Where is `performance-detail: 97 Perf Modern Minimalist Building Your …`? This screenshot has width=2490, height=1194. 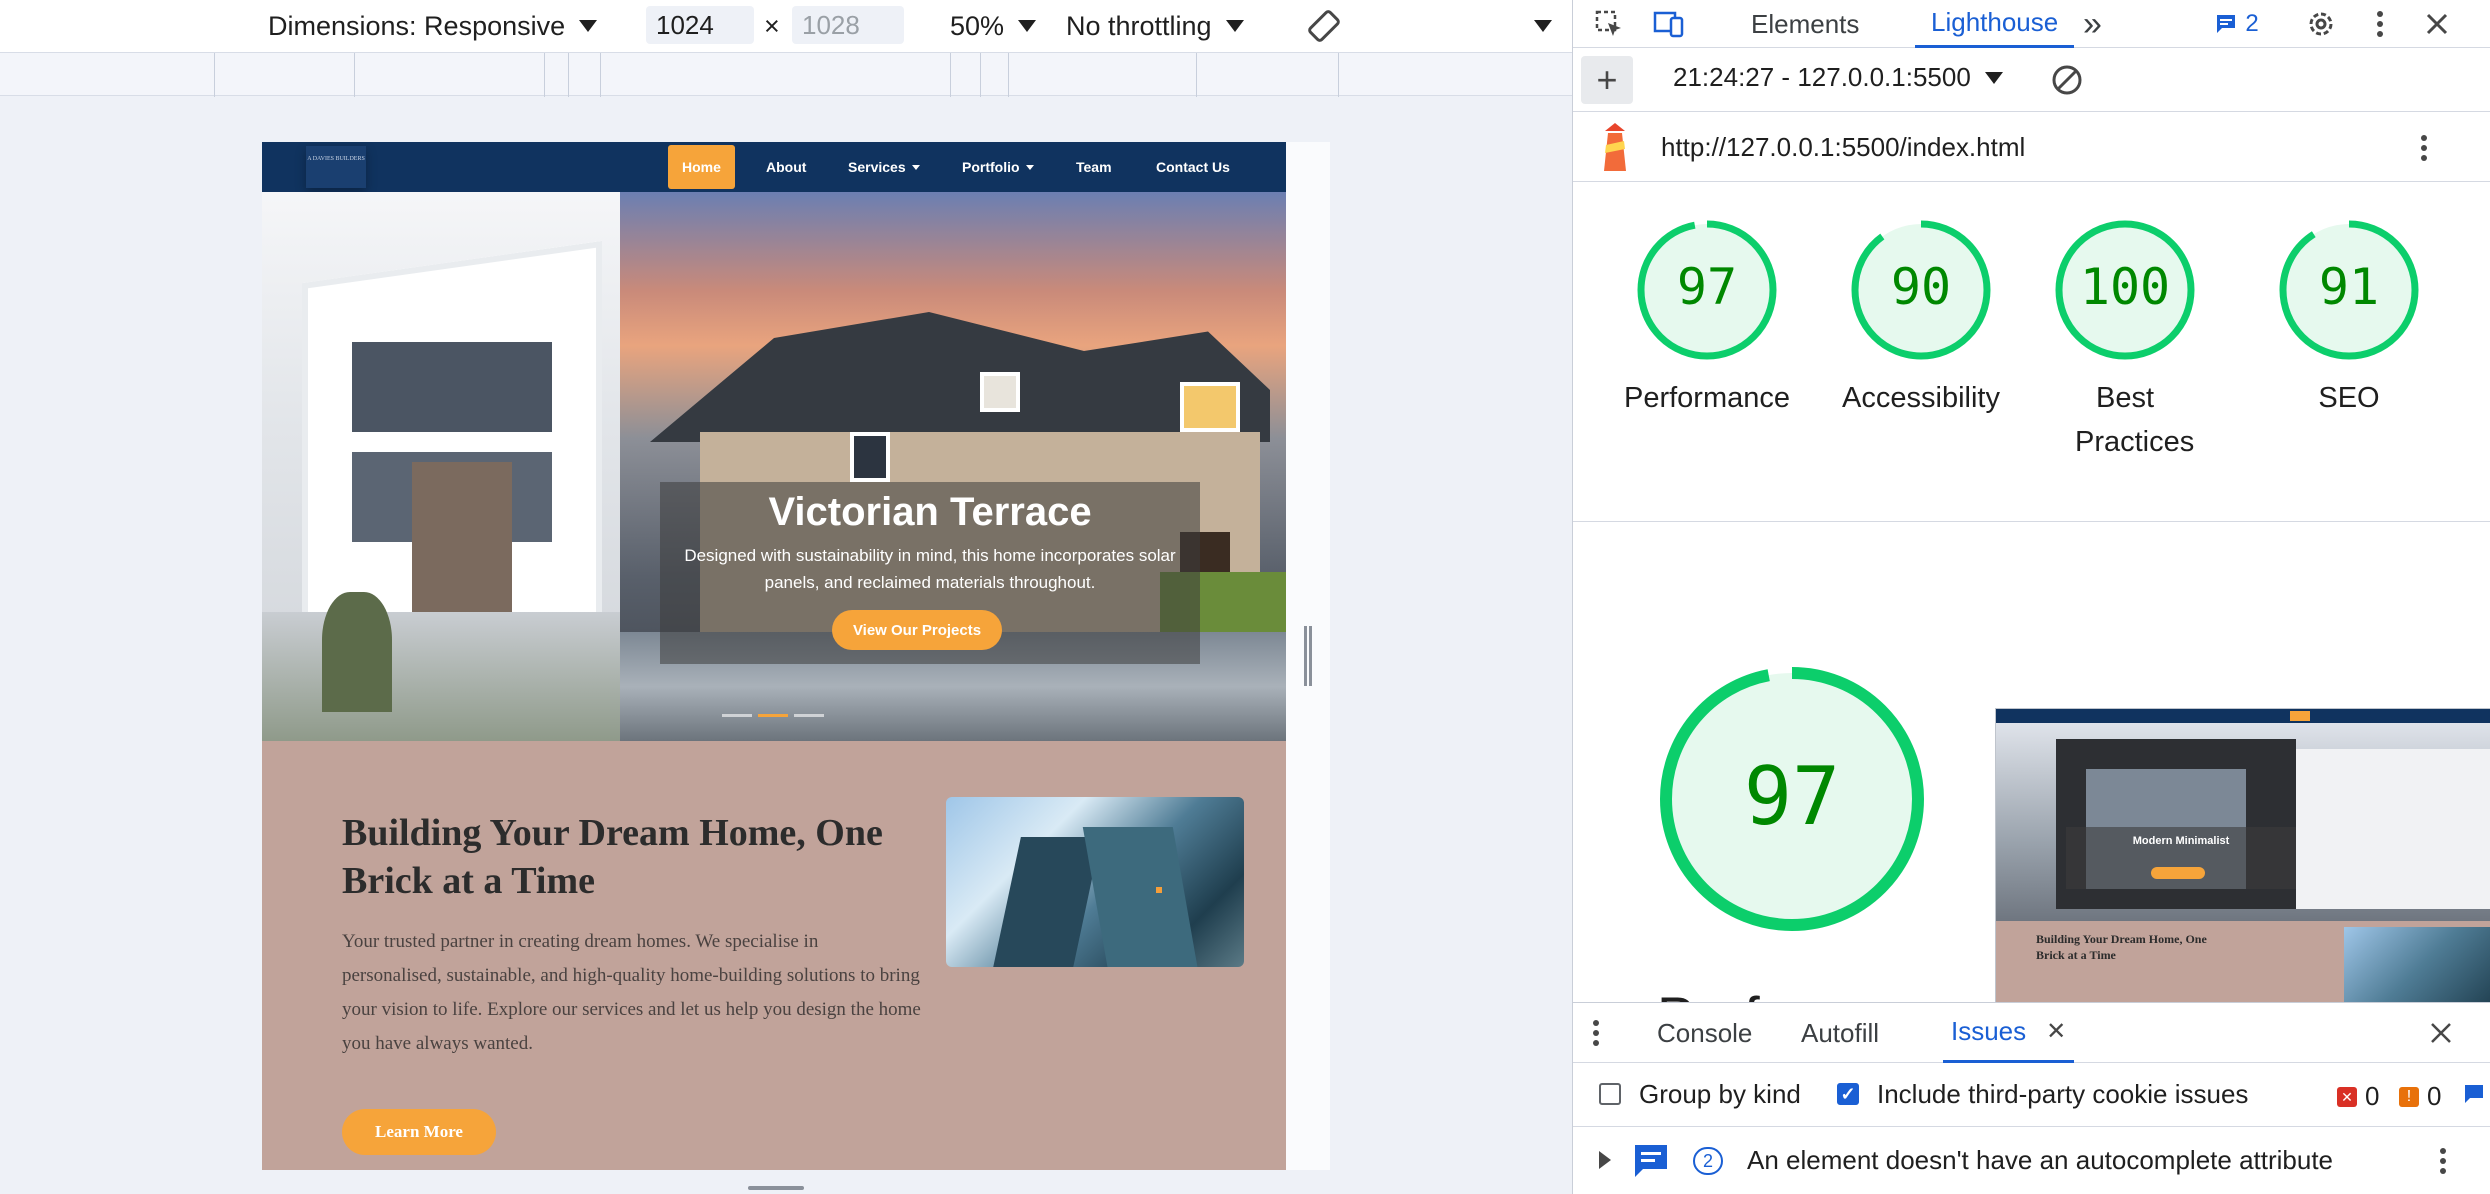 performance-detail: 97 Perf Modern Minimalist Building Your … is located at coordinates (2031, 762).